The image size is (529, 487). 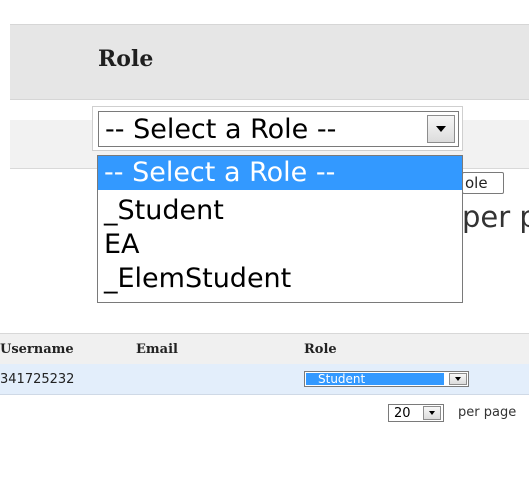 I want to click on role-select-enlarged: -- Select a Role --, so click(x=277, y=128).